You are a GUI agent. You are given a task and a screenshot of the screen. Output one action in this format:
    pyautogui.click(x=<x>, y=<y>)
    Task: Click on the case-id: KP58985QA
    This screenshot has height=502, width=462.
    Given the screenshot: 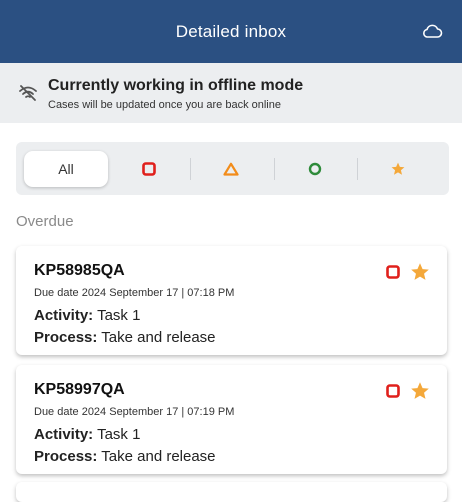 What is the action you would take?
    pyautogui.click(x=79, y=270)
    